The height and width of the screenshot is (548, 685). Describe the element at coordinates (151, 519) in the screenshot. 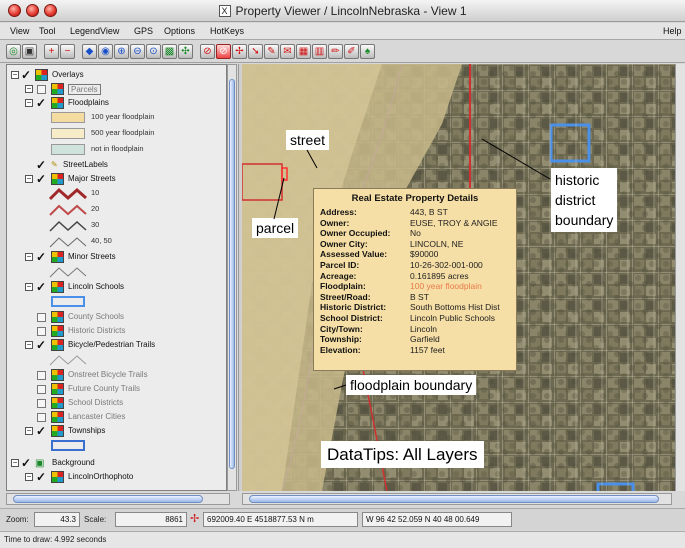

I see `scale-field: 8861` at that location.